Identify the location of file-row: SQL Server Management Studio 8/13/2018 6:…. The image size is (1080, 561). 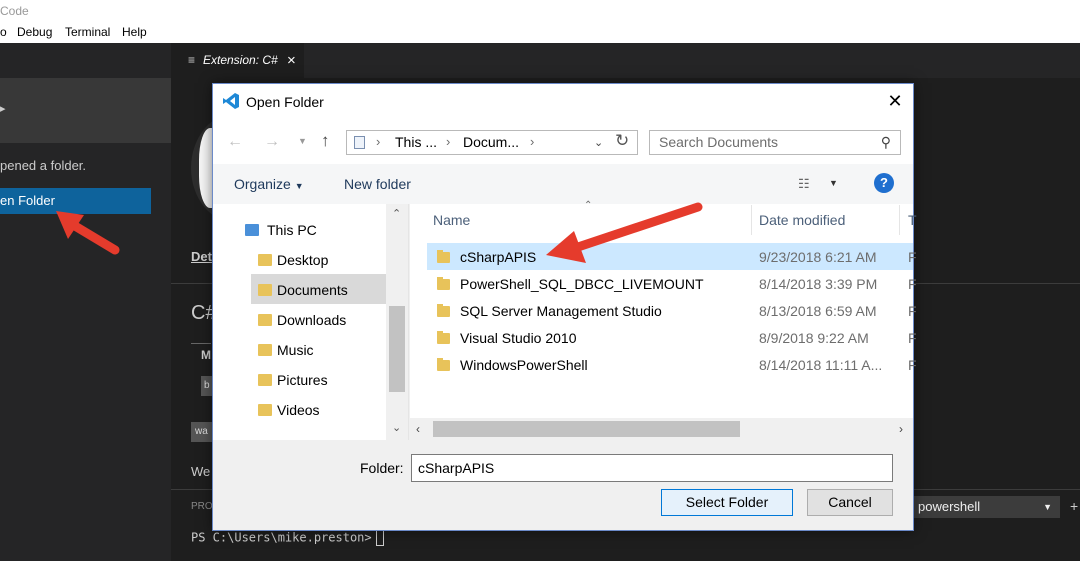
(672, 310).